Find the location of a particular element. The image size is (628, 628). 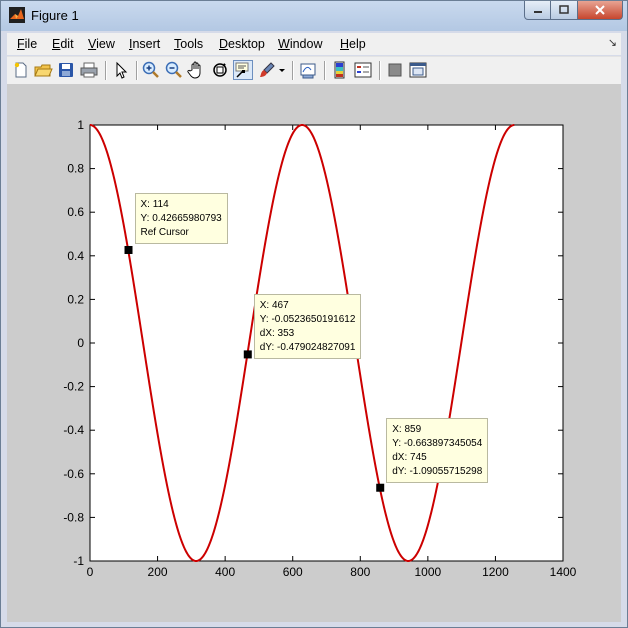

data-tip-line: dY: -0.479024827091 is located at coordinates (307, 348).